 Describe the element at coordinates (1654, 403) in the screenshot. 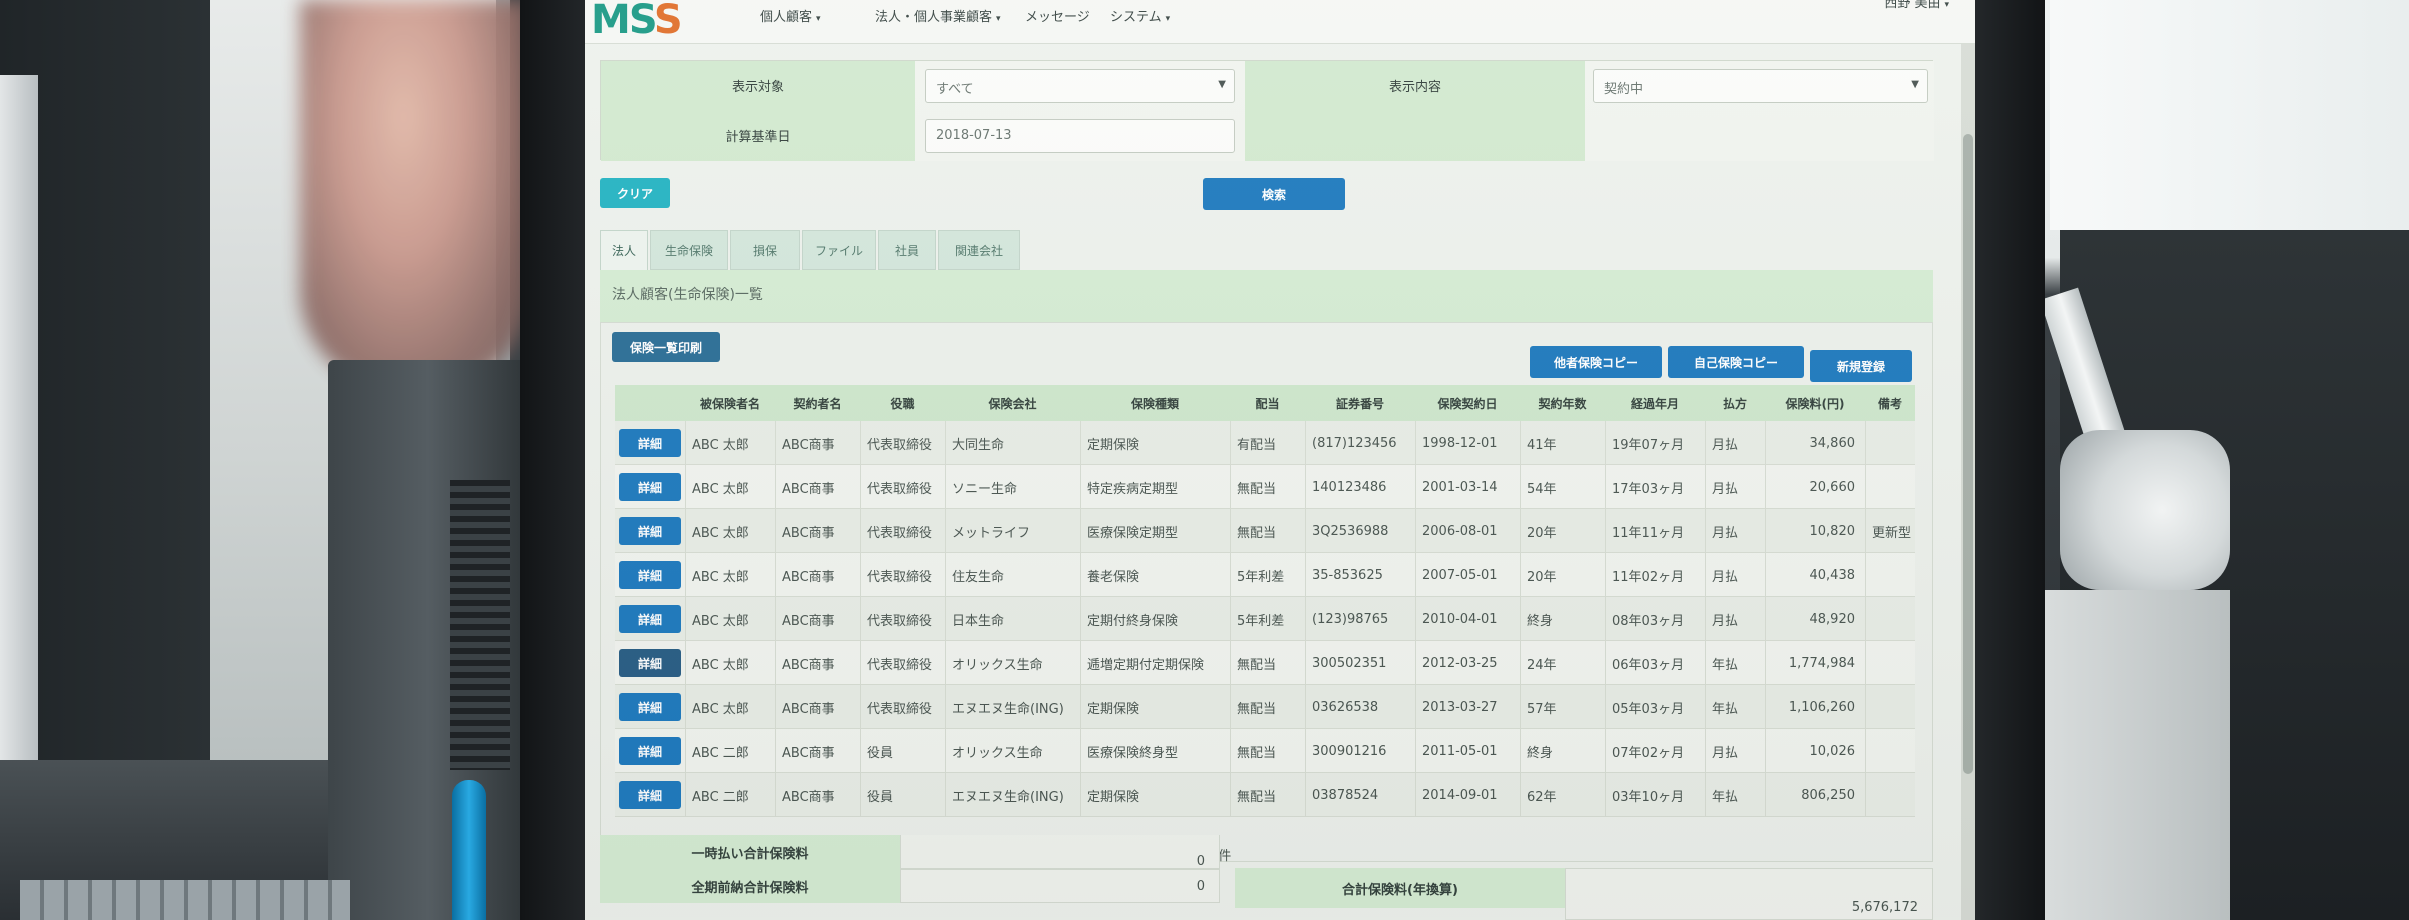

I see `col-elapsed: 経過年月` at that location.